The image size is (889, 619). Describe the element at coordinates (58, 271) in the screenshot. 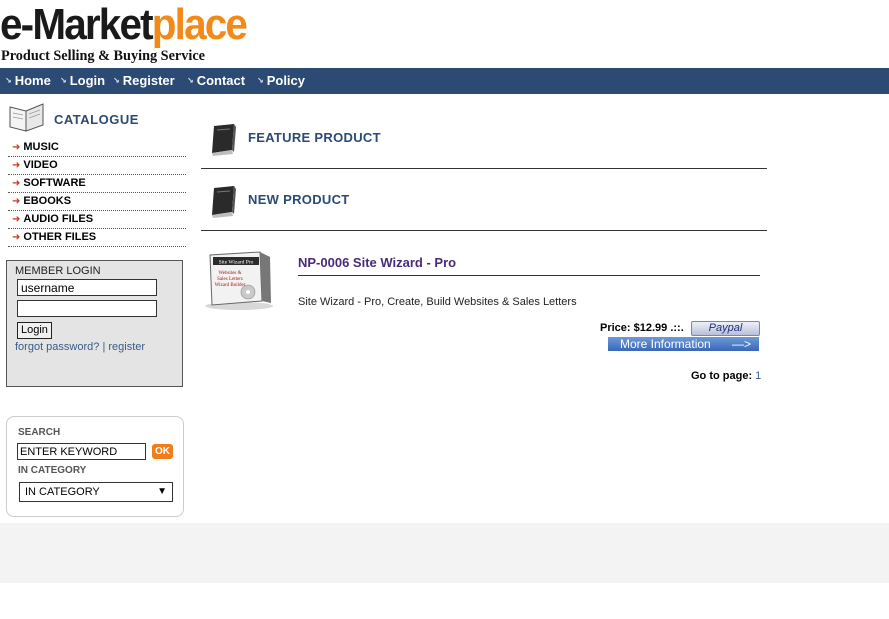

I see `member-login-title: MEMBER LOGIN` at that location.